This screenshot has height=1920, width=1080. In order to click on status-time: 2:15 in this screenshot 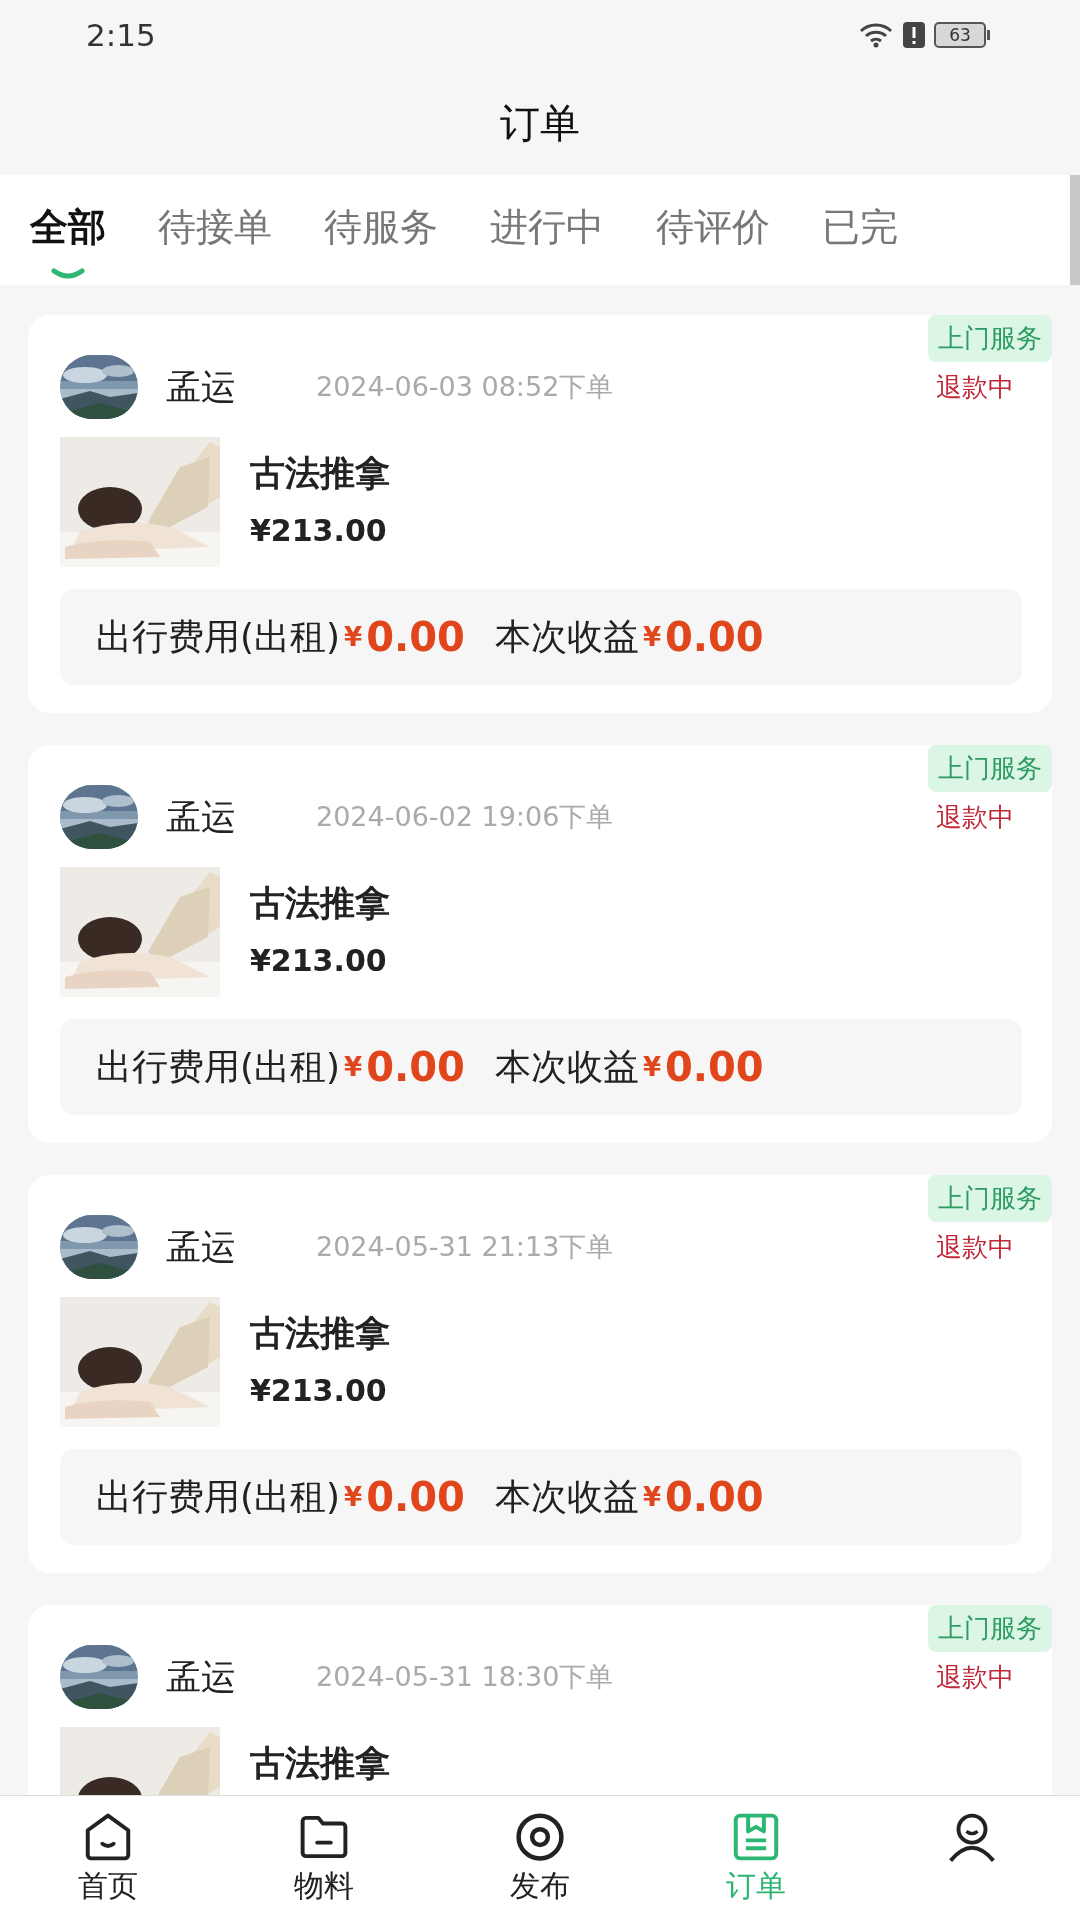, I will do `click(121, 35)`.